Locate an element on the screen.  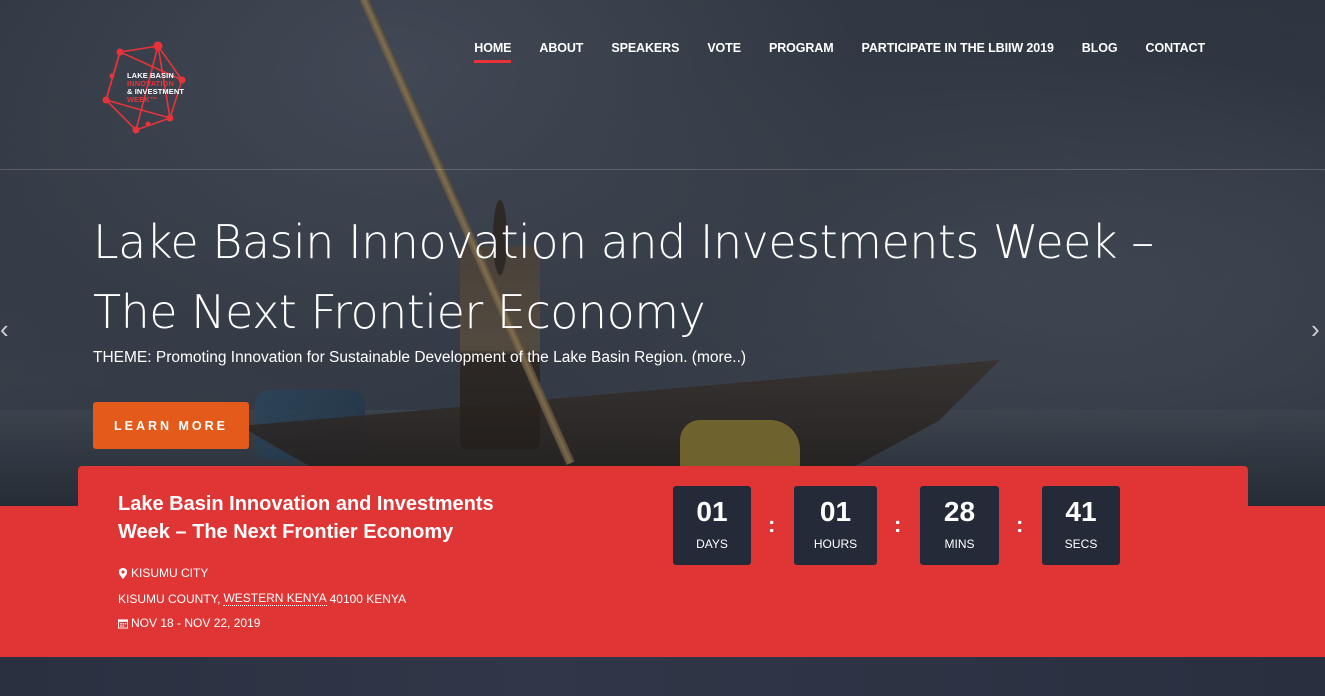
site-logo: LAKE BASIN INNOVATION & INVESTMENT WEEK™ is located at coordinates (145, 87).